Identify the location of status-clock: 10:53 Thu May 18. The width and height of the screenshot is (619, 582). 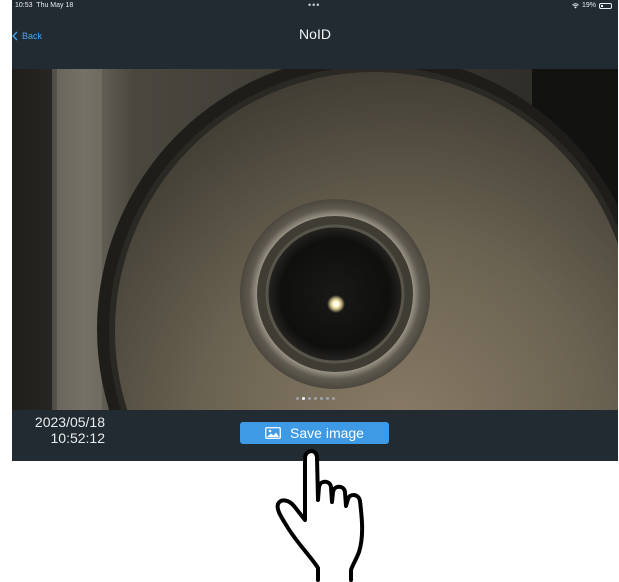
(44, 5).